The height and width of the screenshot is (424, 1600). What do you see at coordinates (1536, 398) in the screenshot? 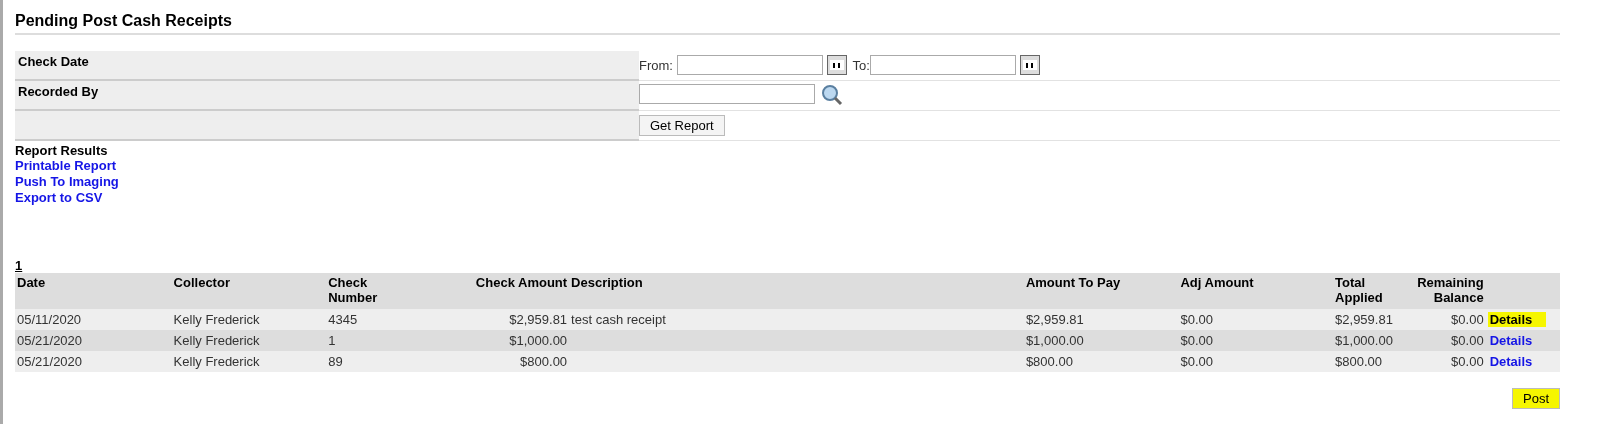
I see `post-button: Post` at bounding box center [1536, 398].